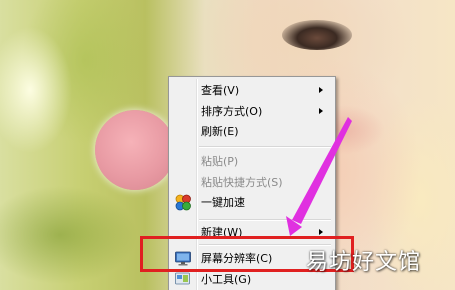  I want to click on wallpaper-eye, so click(317, 35).